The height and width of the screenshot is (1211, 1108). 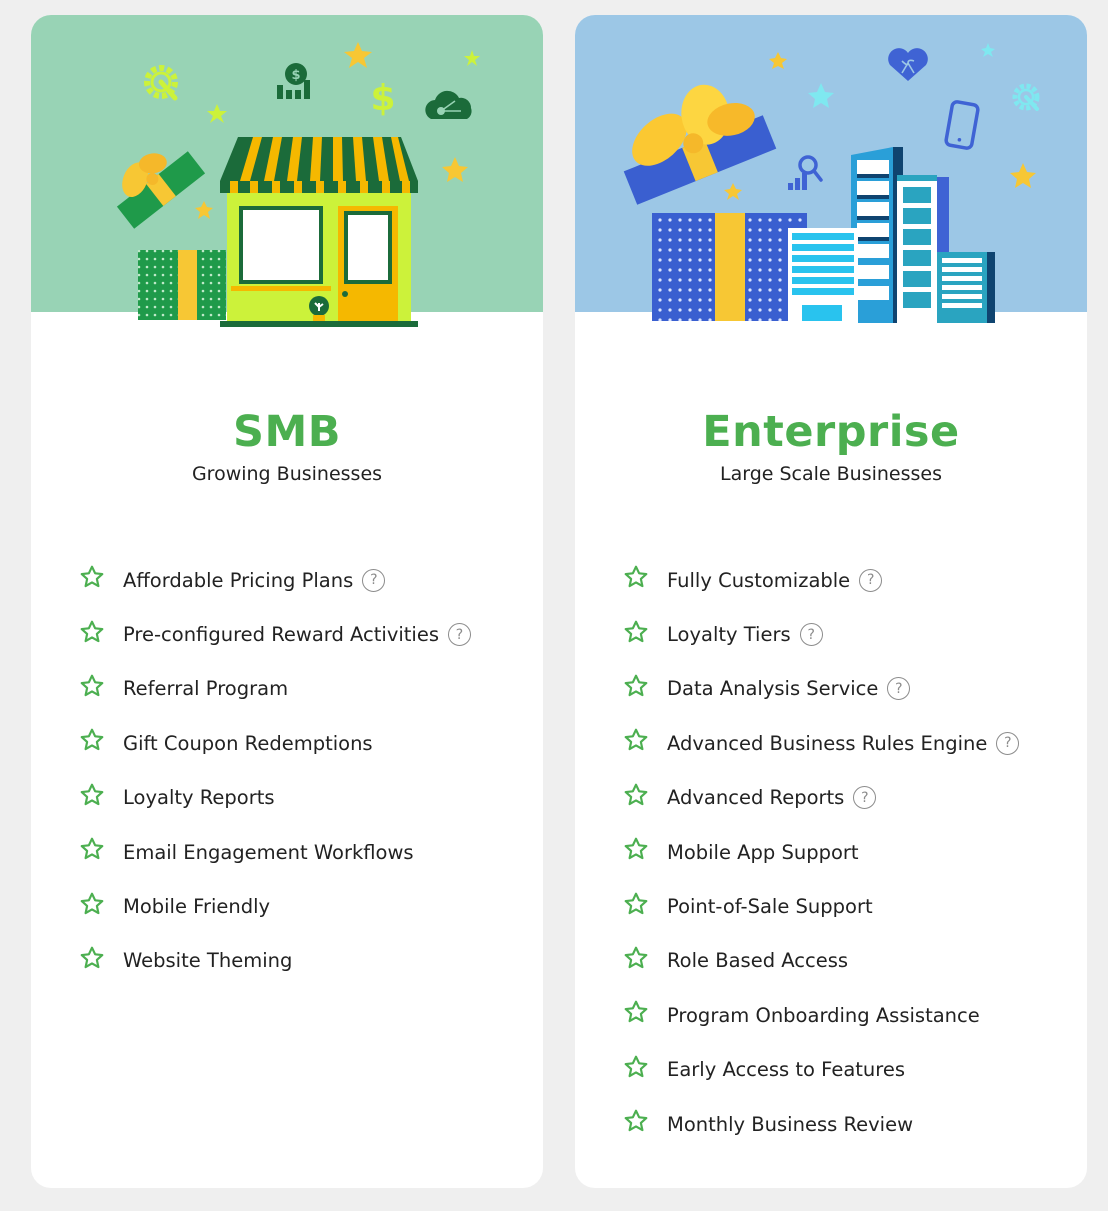 I want to click on feature-item: Mobile Friendly, so click(x=275, y=906).